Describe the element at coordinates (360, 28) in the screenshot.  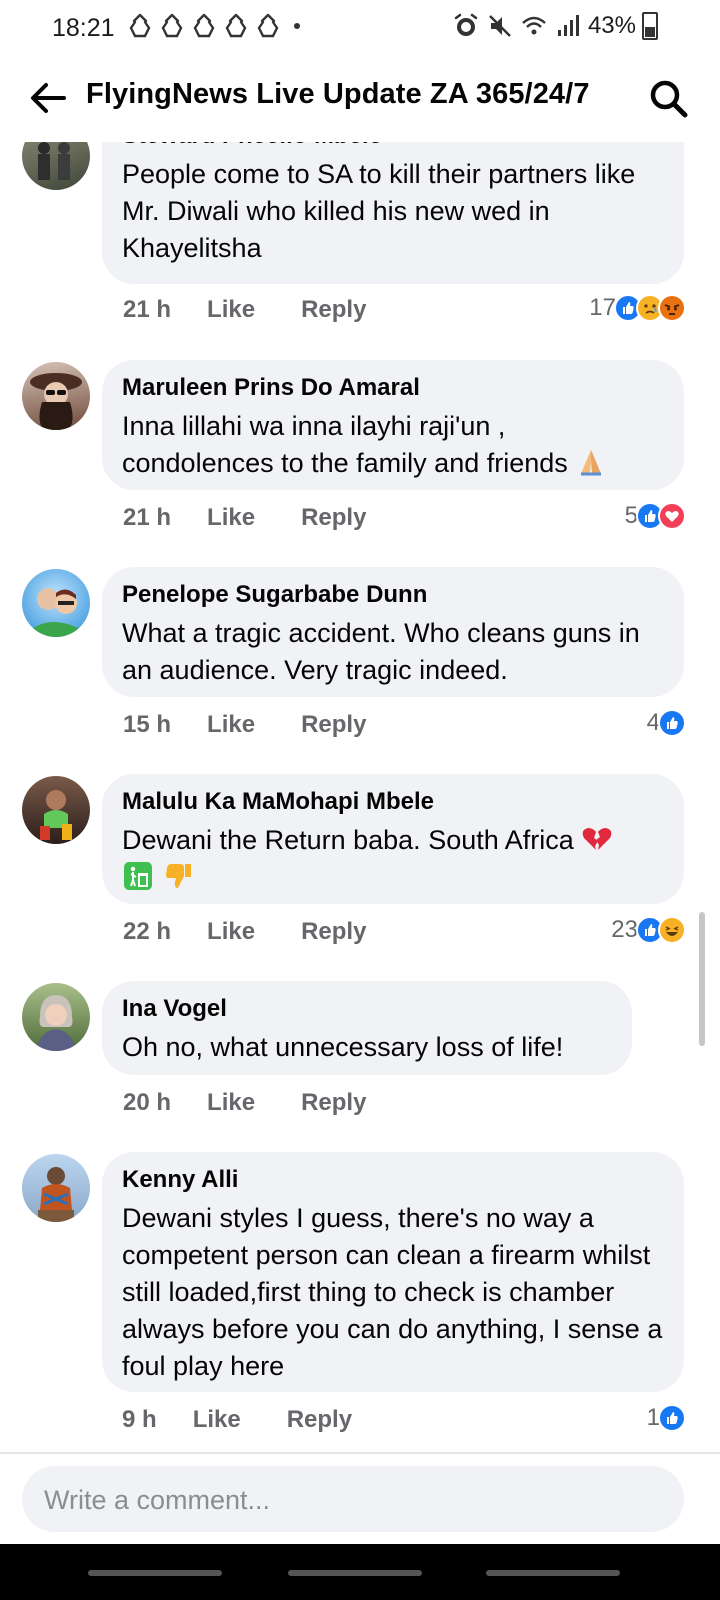
I see `status-bar: 18:21 43%` at that location.